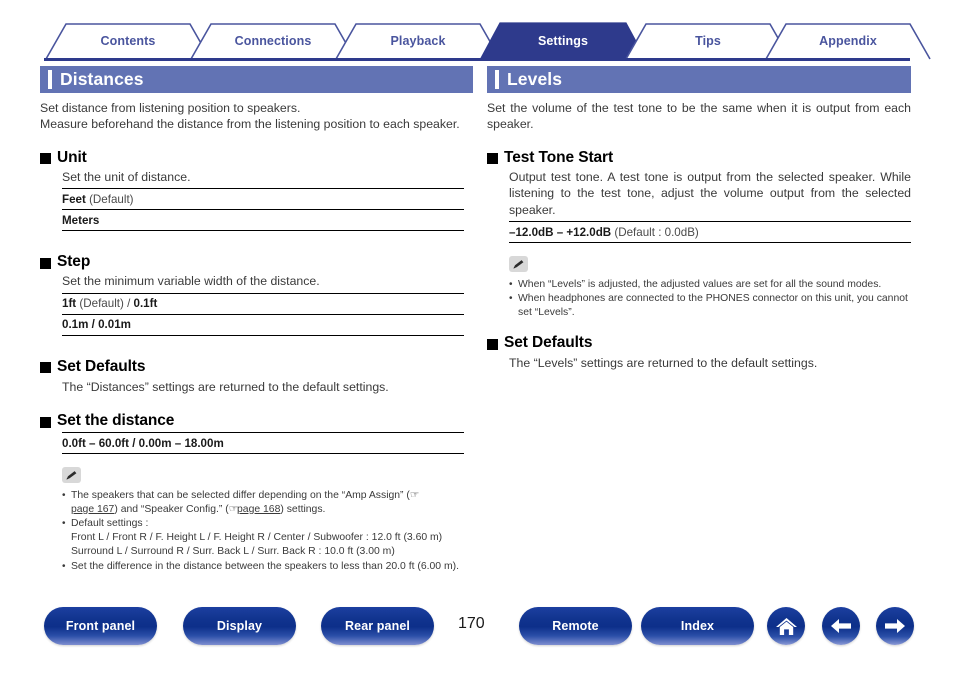  Describe the element at coordinates (497, 79) in the screenshot. I see `section-accent` at that location.